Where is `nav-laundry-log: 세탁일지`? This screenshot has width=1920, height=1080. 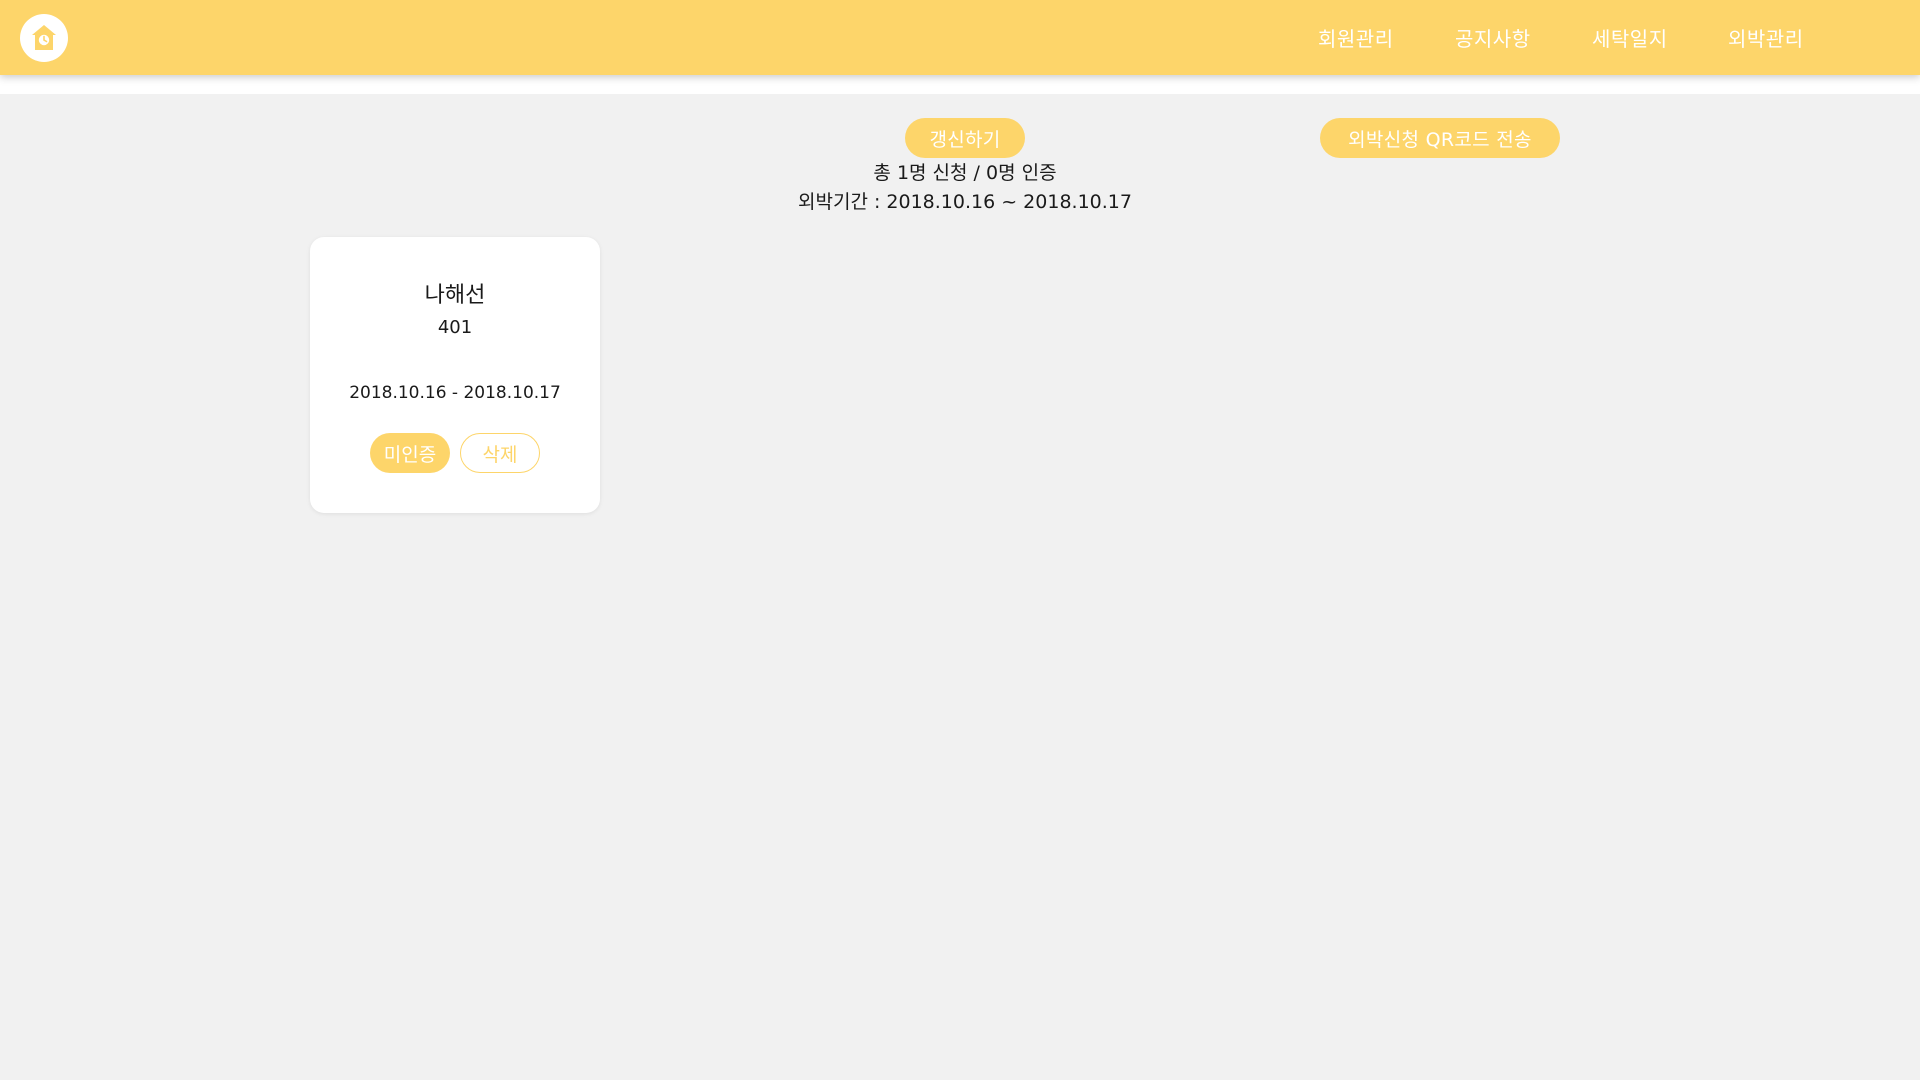
nav-laundry-log: 세탁일지 is located at coordinates (1630, 37).